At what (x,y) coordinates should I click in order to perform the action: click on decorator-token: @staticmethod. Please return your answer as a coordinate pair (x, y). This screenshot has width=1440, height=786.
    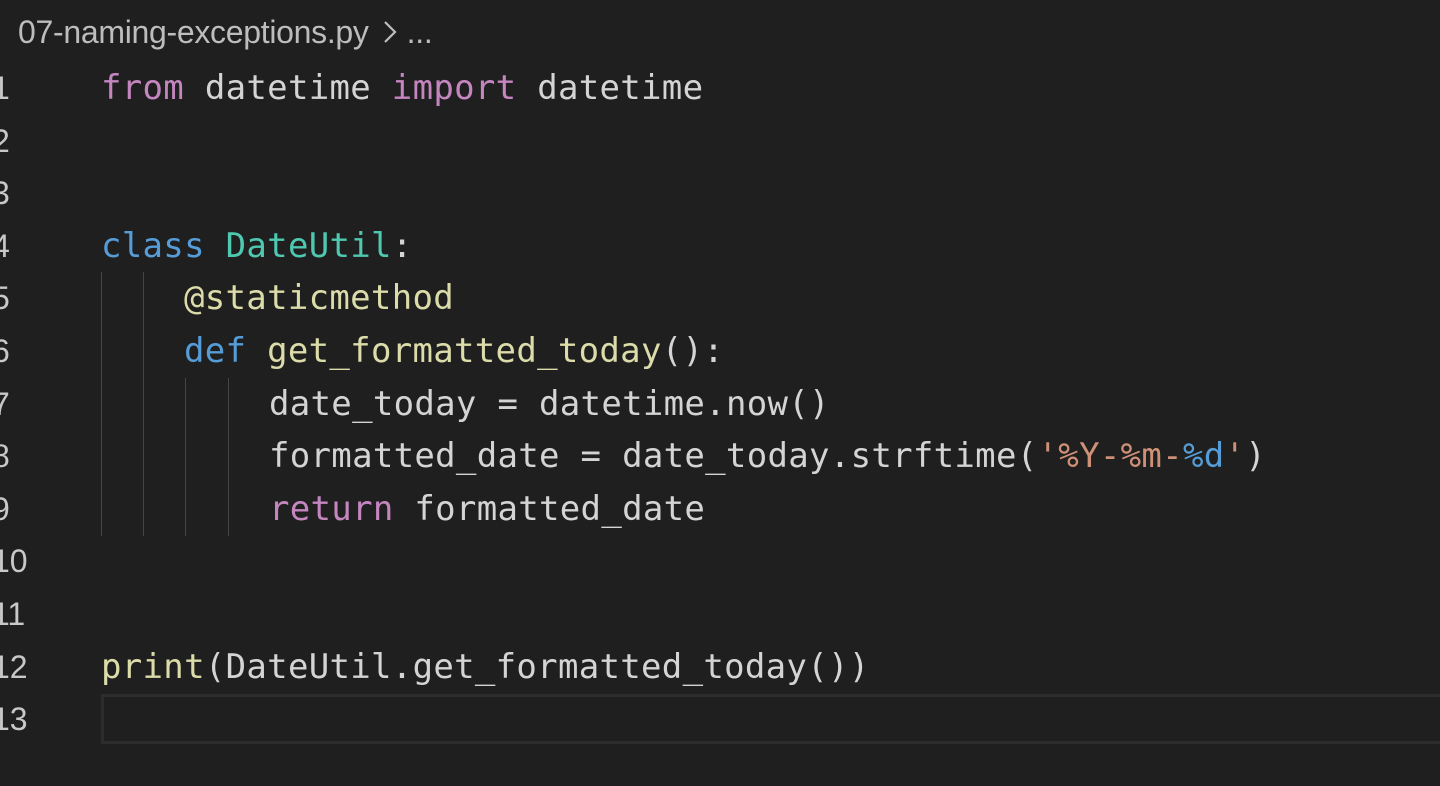
    Looking at the image, I should click on (319, 298).